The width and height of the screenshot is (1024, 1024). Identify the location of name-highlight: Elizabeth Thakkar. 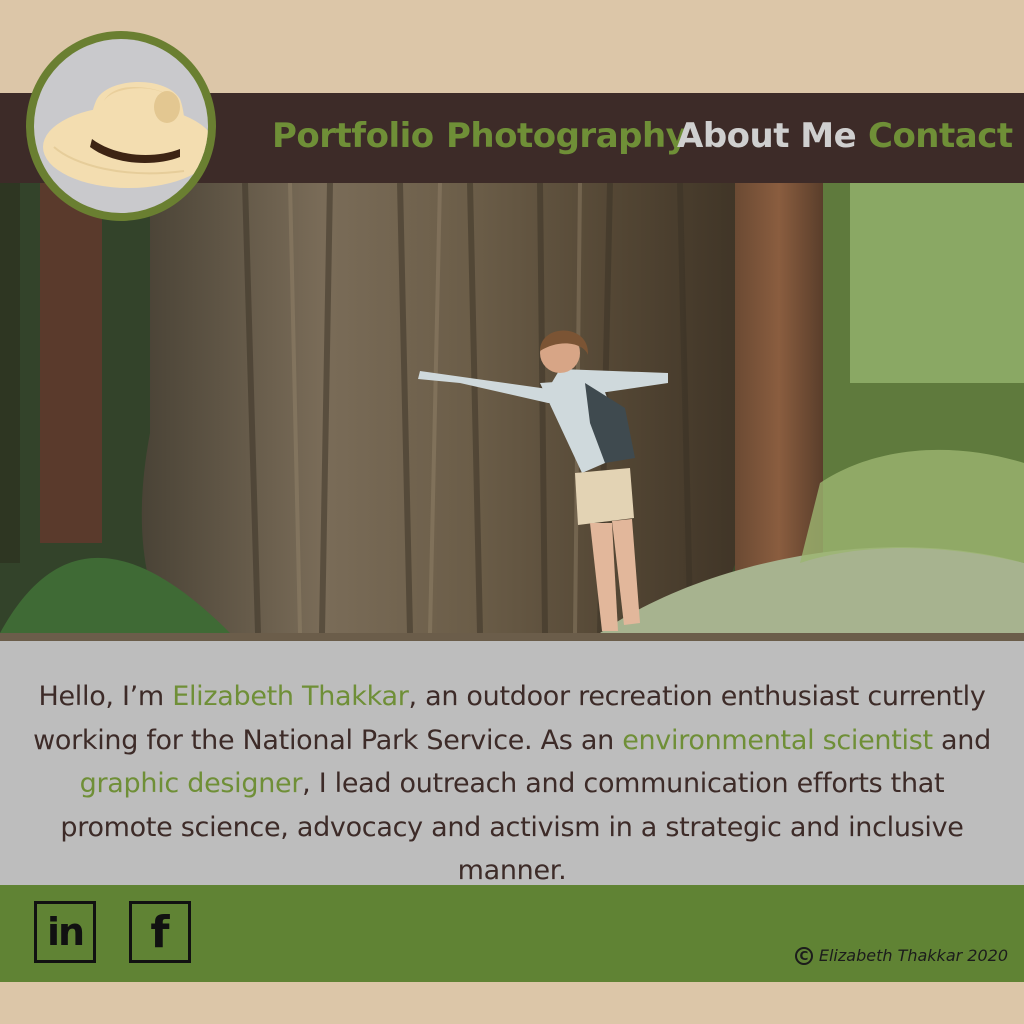
(290, 696).